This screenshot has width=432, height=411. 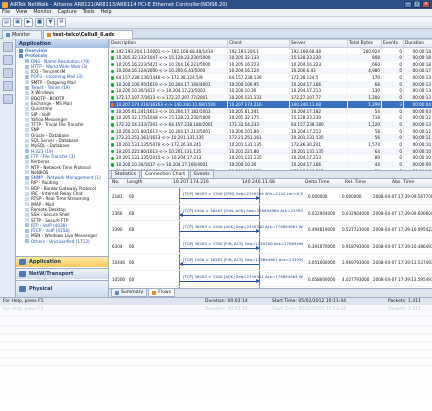 I want to click on filter-icon: ▼, so click(x=50, y=22).